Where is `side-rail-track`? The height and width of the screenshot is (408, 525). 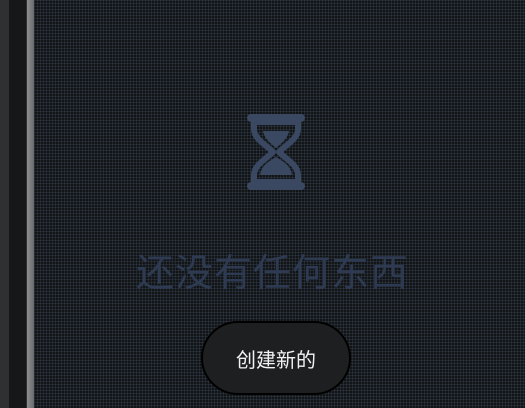
side-rail-track is located at coordinates (17, 204).